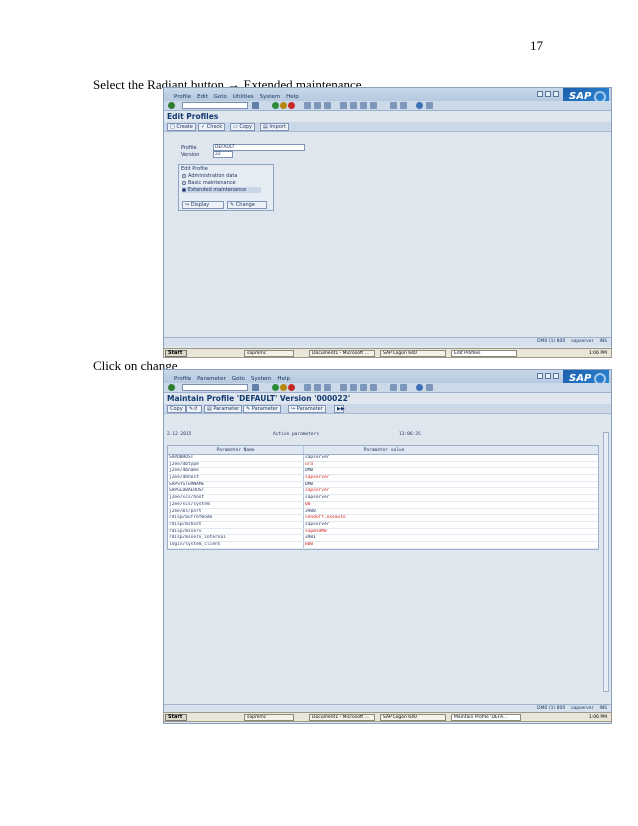 Image resolution: width=638 pixels, height=826 pixels. Describe the element at coordinates (383, 512) in the screenshot. I see `table-row: j2ee/ms/port 3900` at that location.